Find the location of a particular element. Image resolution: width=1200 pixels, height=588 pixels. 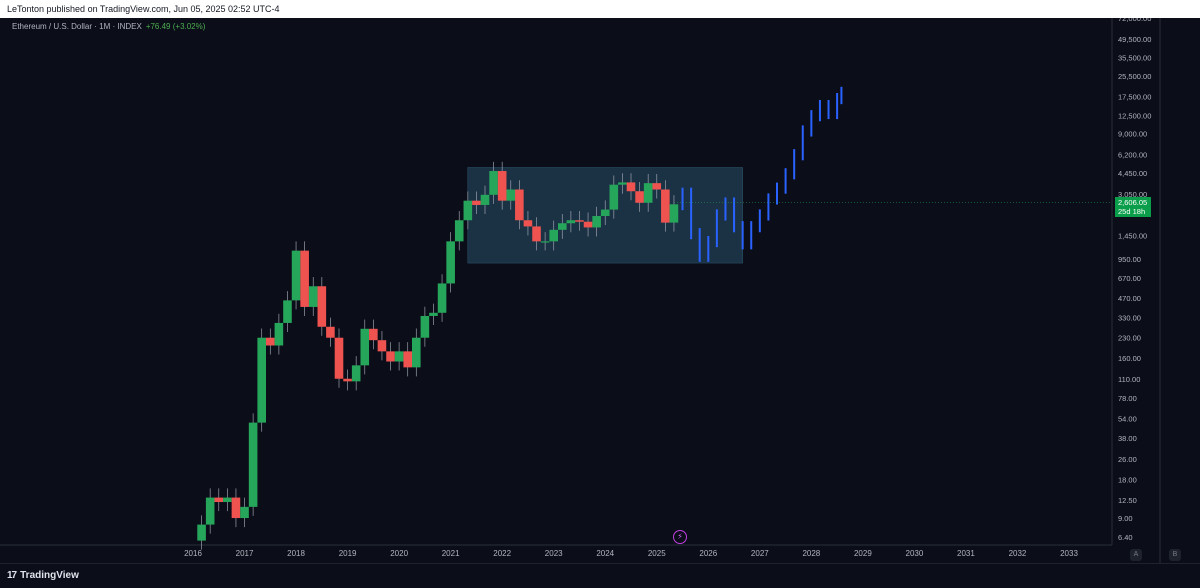

y-tick-label: 110.00 is located at coordinates (1129, 379).